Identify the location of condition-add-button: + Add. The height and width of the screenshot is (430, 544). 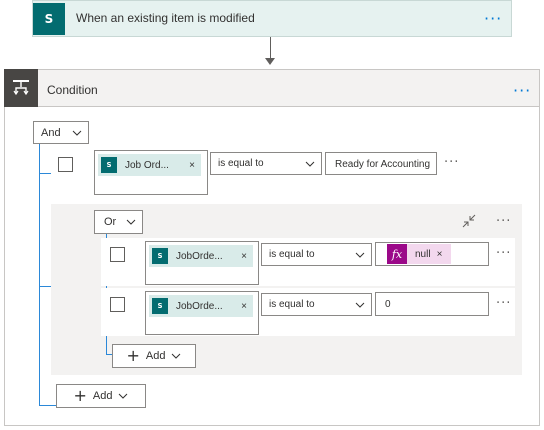
(101, 396).